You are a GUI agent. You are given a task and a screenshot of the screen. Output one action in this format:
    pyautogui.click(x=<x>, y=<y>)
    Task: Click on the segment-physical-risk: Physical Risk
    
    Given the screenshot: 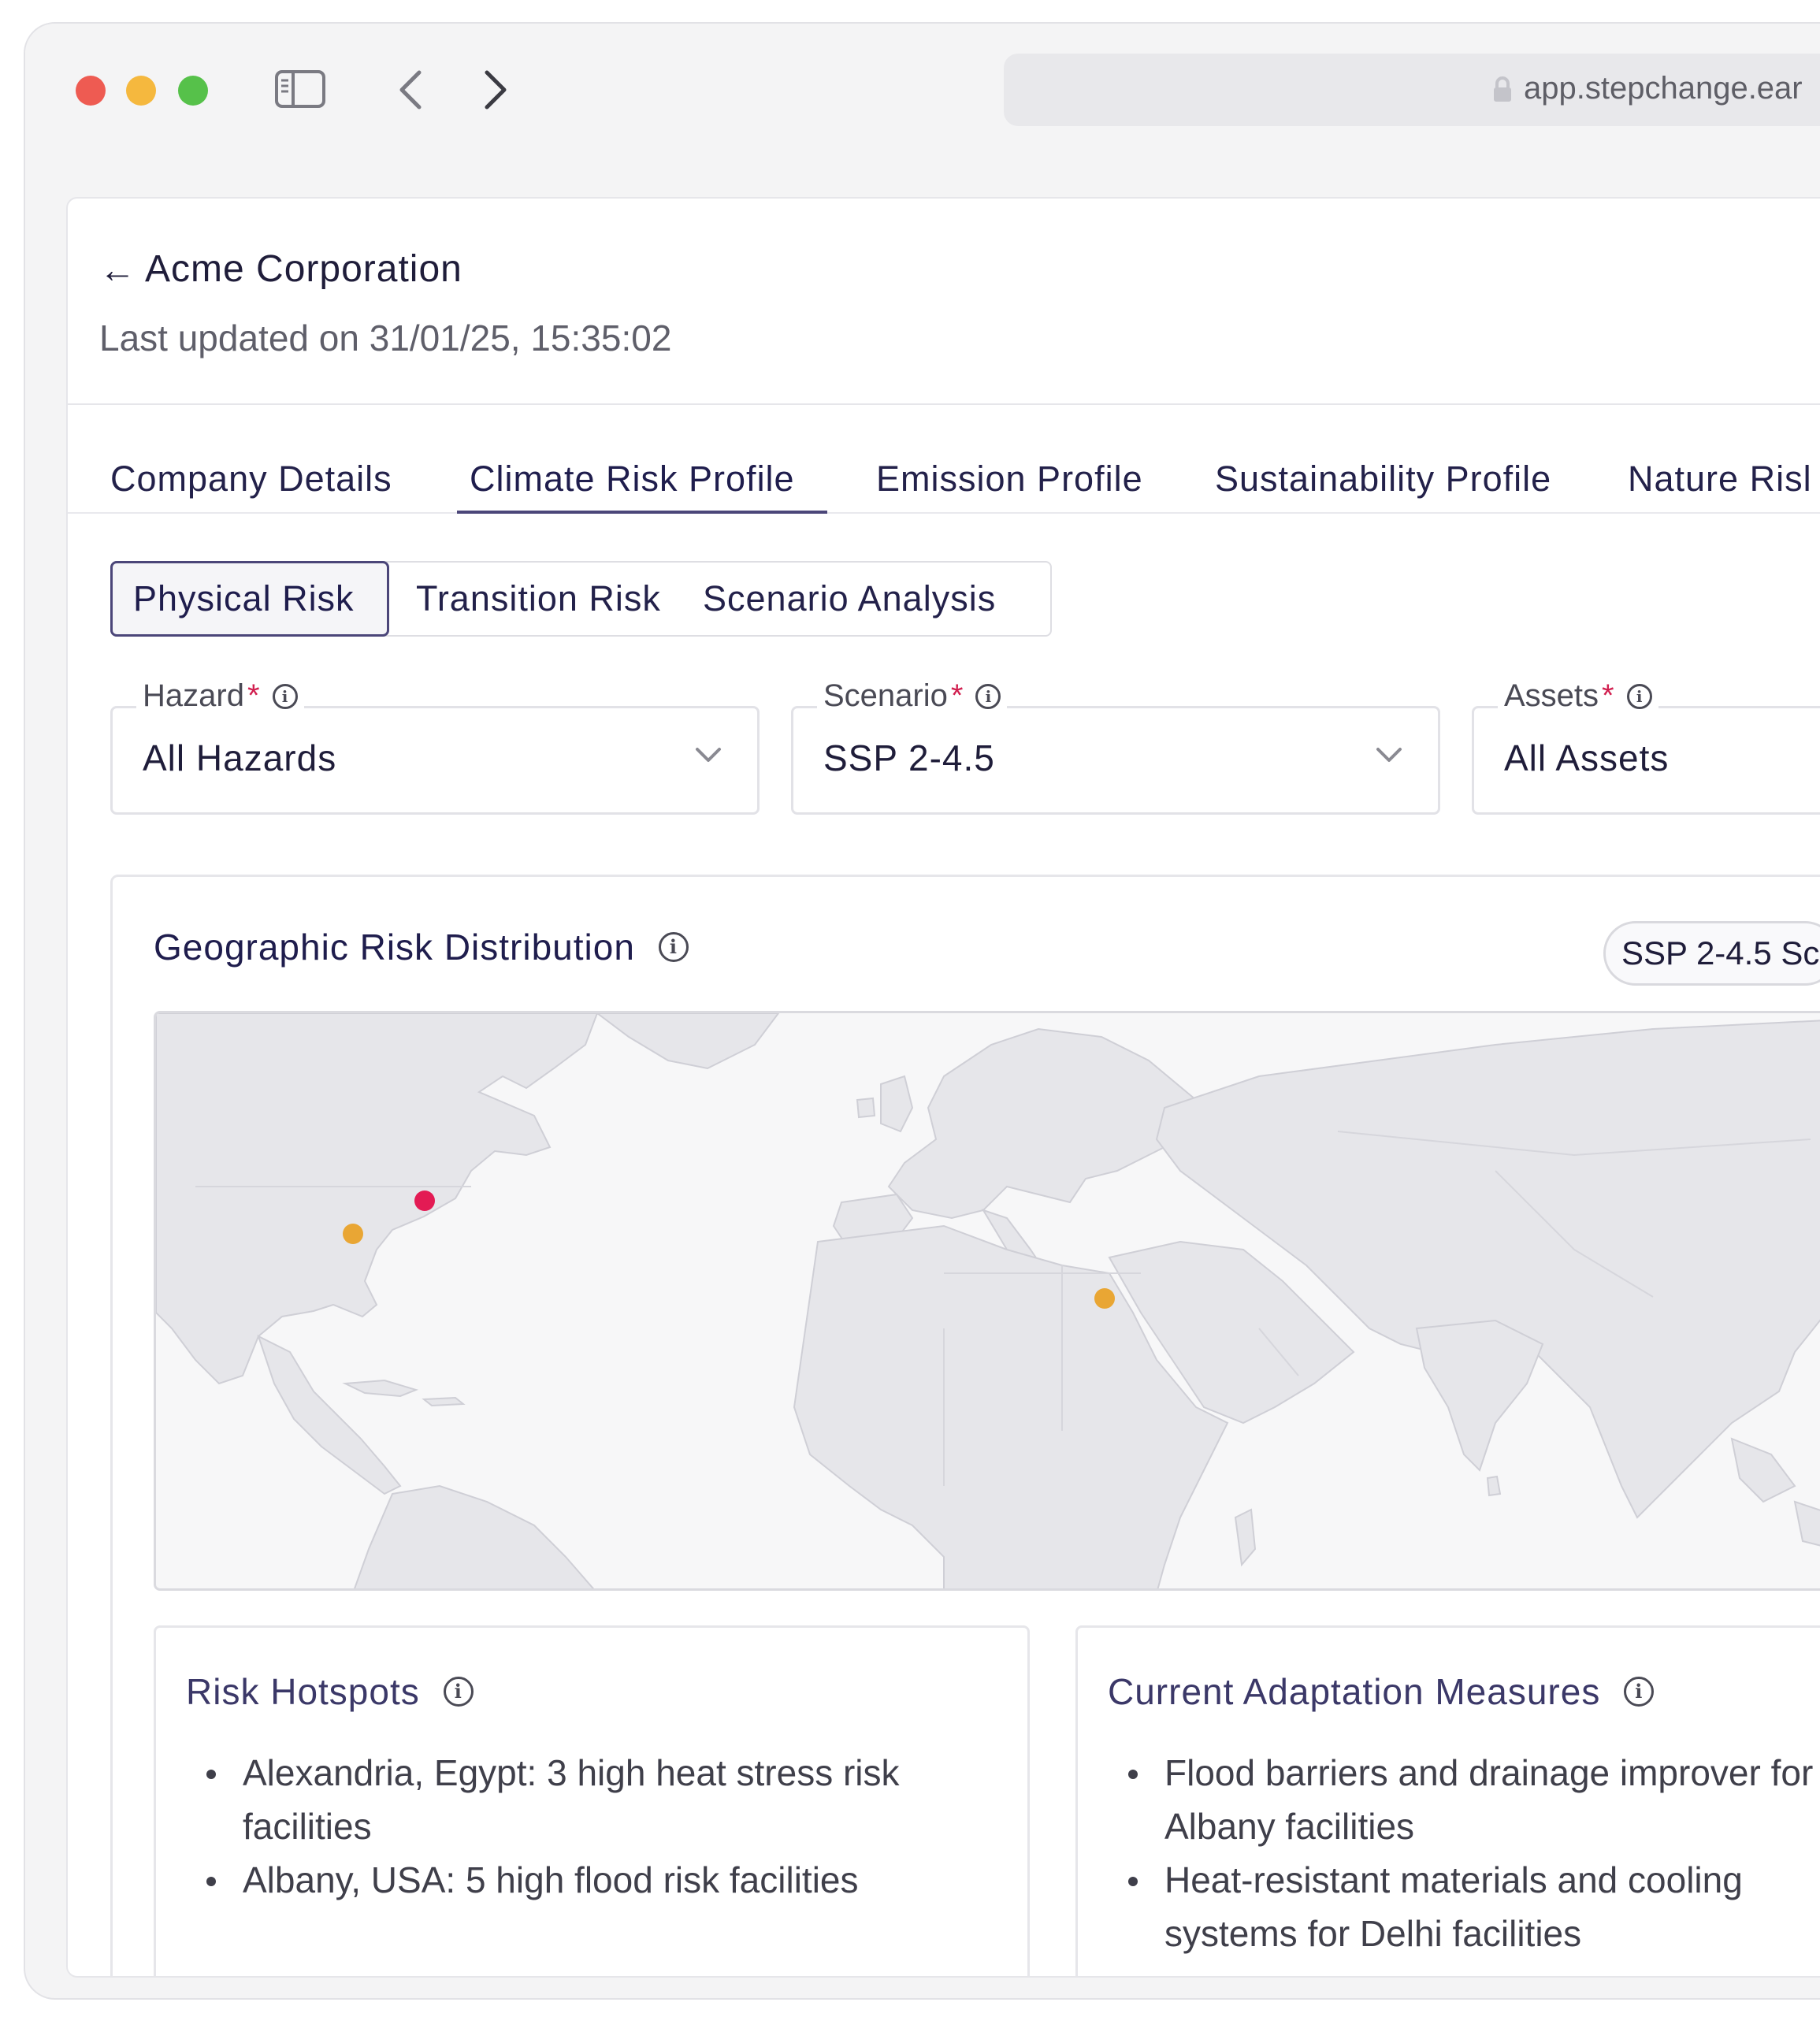 What is the action you would take?
    pyautogui.click(x=249, y=599)
    